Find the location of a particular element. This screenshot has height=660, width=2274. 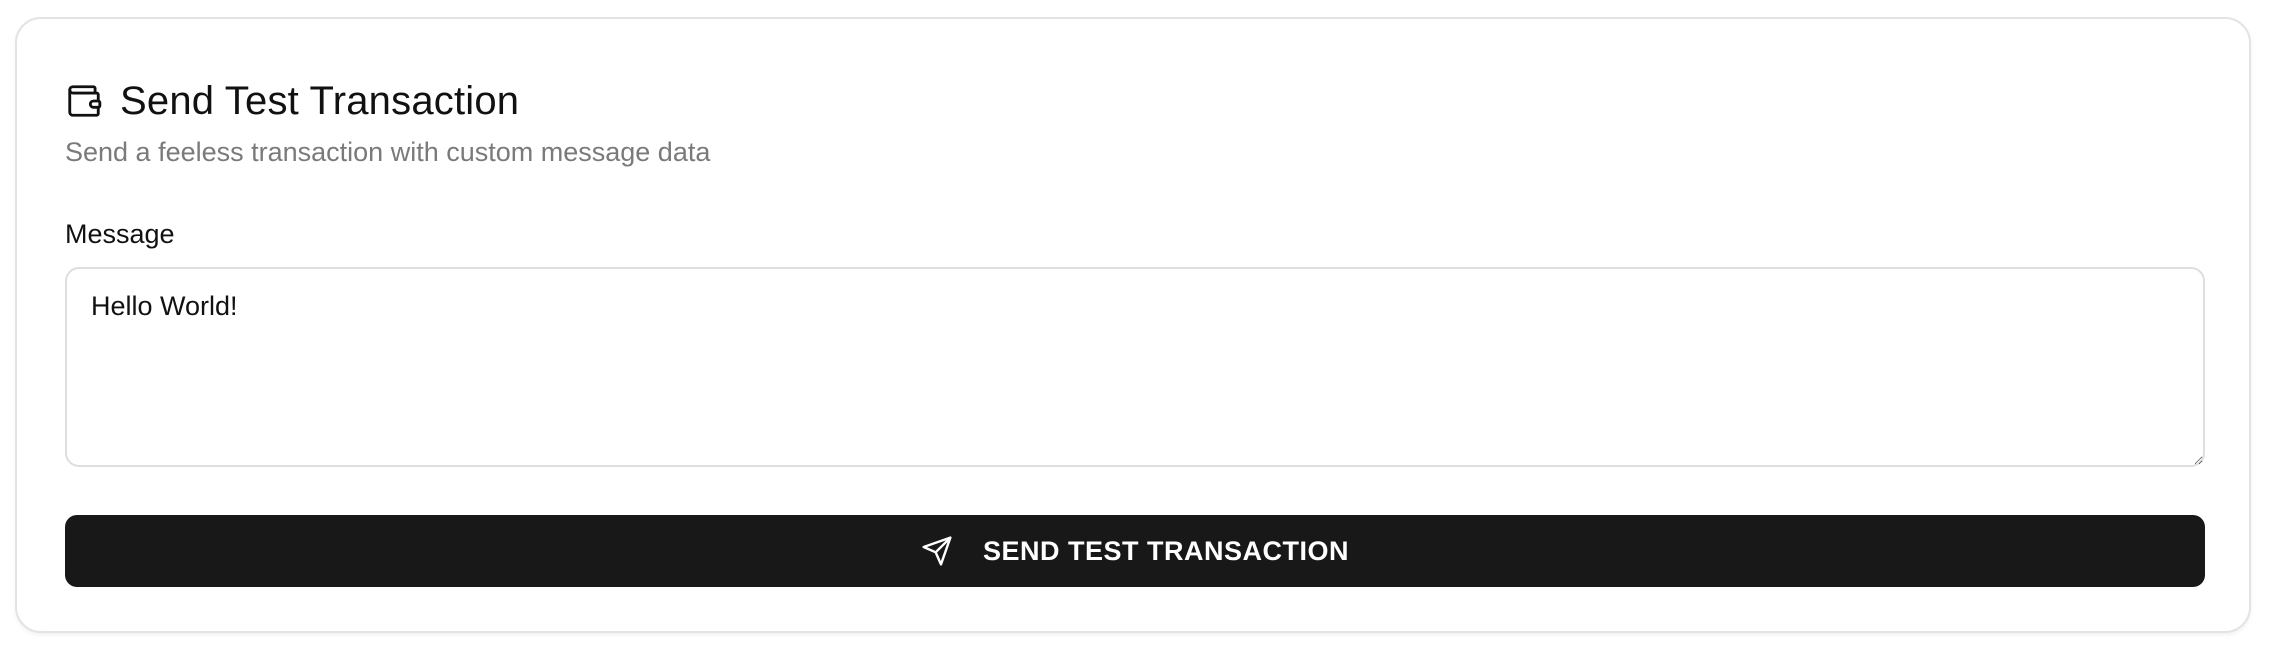

send-icon is located at coordinates (937, 551).